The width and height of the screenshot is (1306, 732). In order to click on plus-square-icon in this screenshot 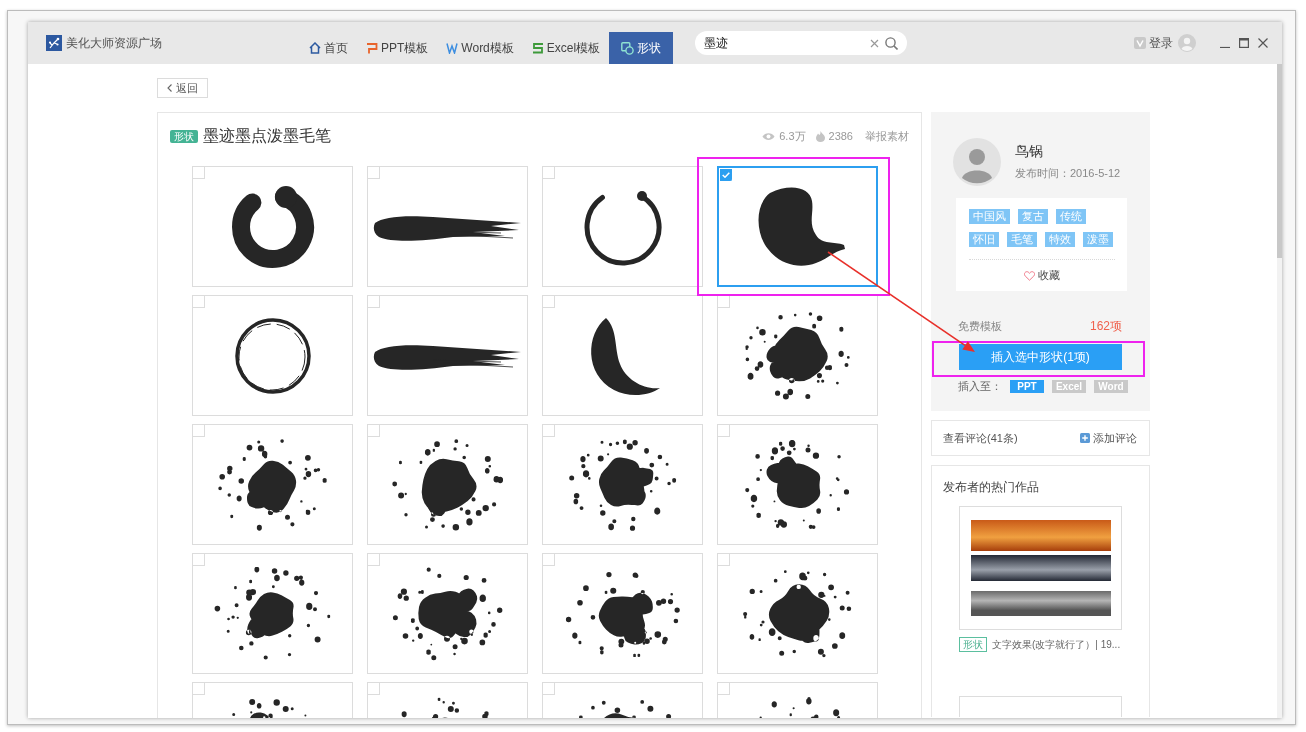, I will do `click(1085, 438)`.